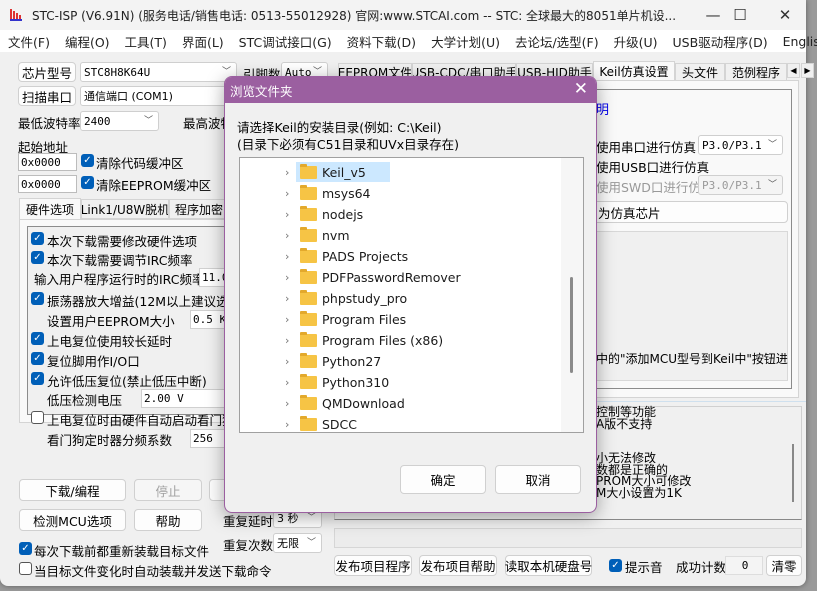 This screenshot has height=591, width=817. I want to click on swd-sim-select: P3.0/P3.1 ﹀, so click(740, 185).